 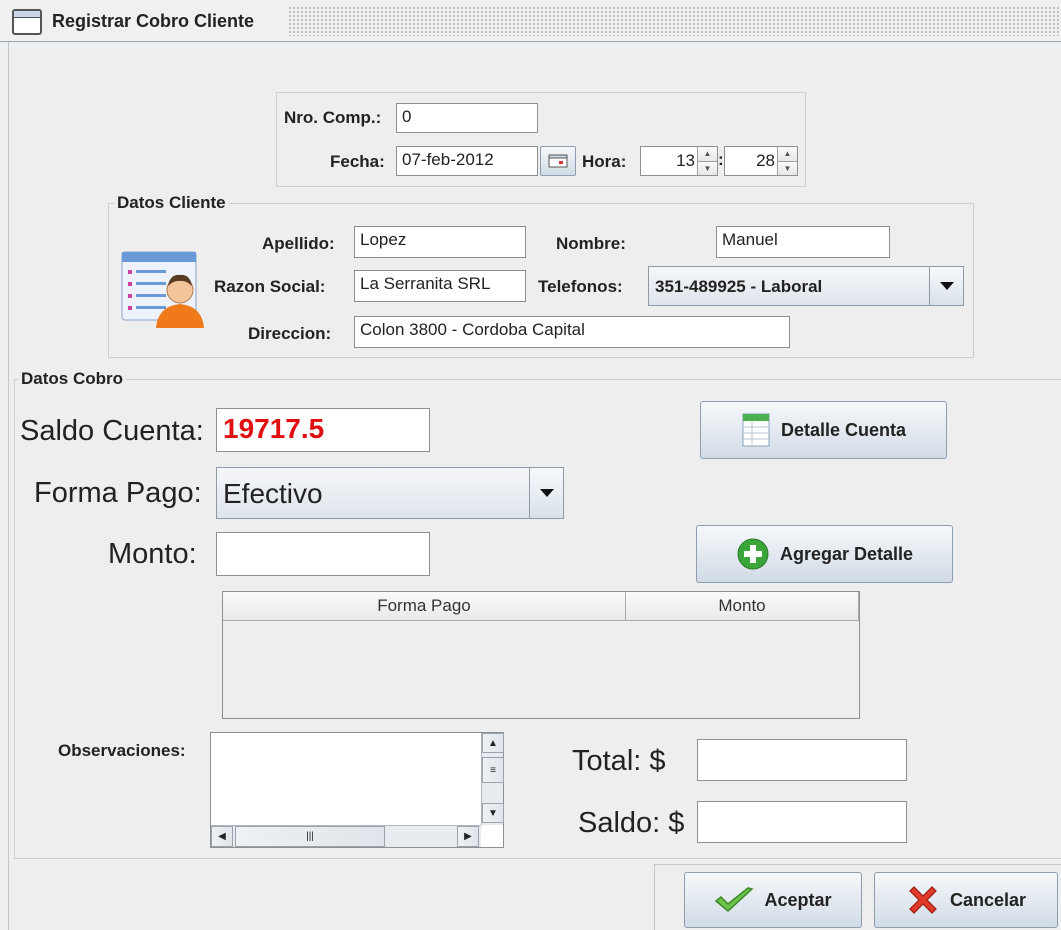 I want to click on calendar-icon, so click(x=558, y=161).